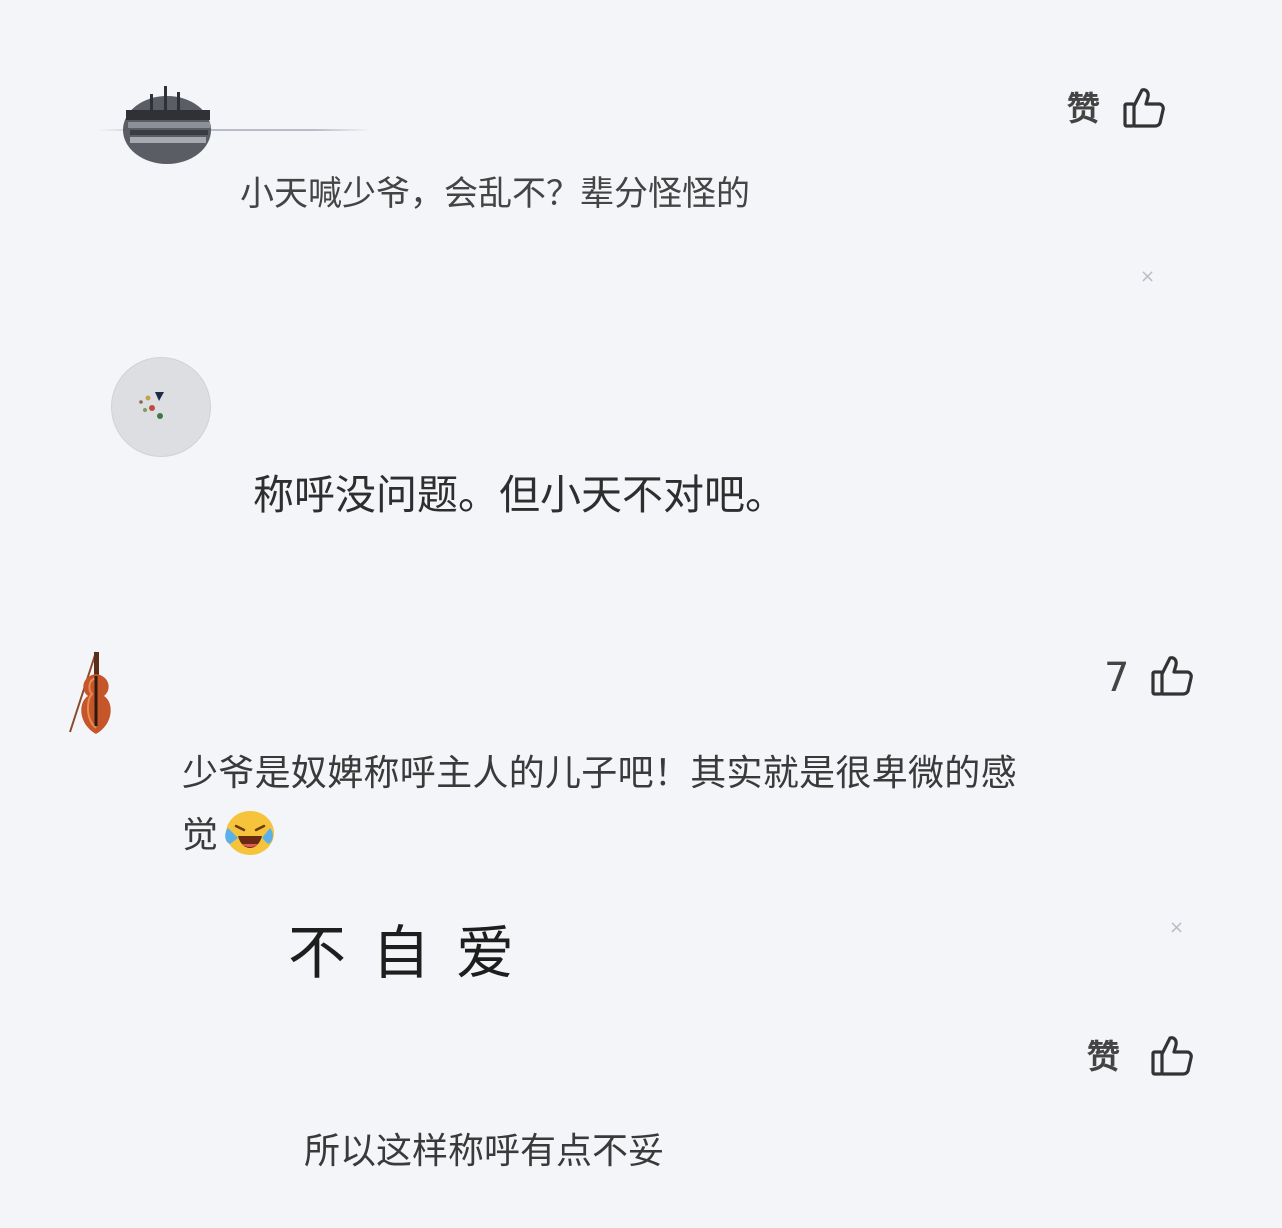 The width and height of the screenshot is (1282, 1228). Describe the element at coordinates (248, 833) in the screenshot. I see `crying-laughing-emoji-icon` at that location.